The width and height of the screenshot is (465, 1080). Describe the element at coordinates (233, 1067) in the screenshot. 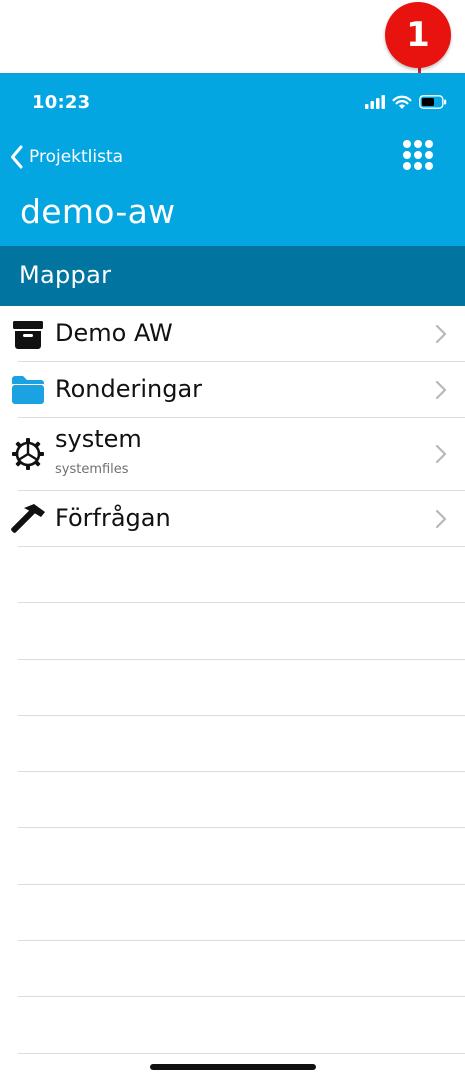

I see `home-indicator` at that location.